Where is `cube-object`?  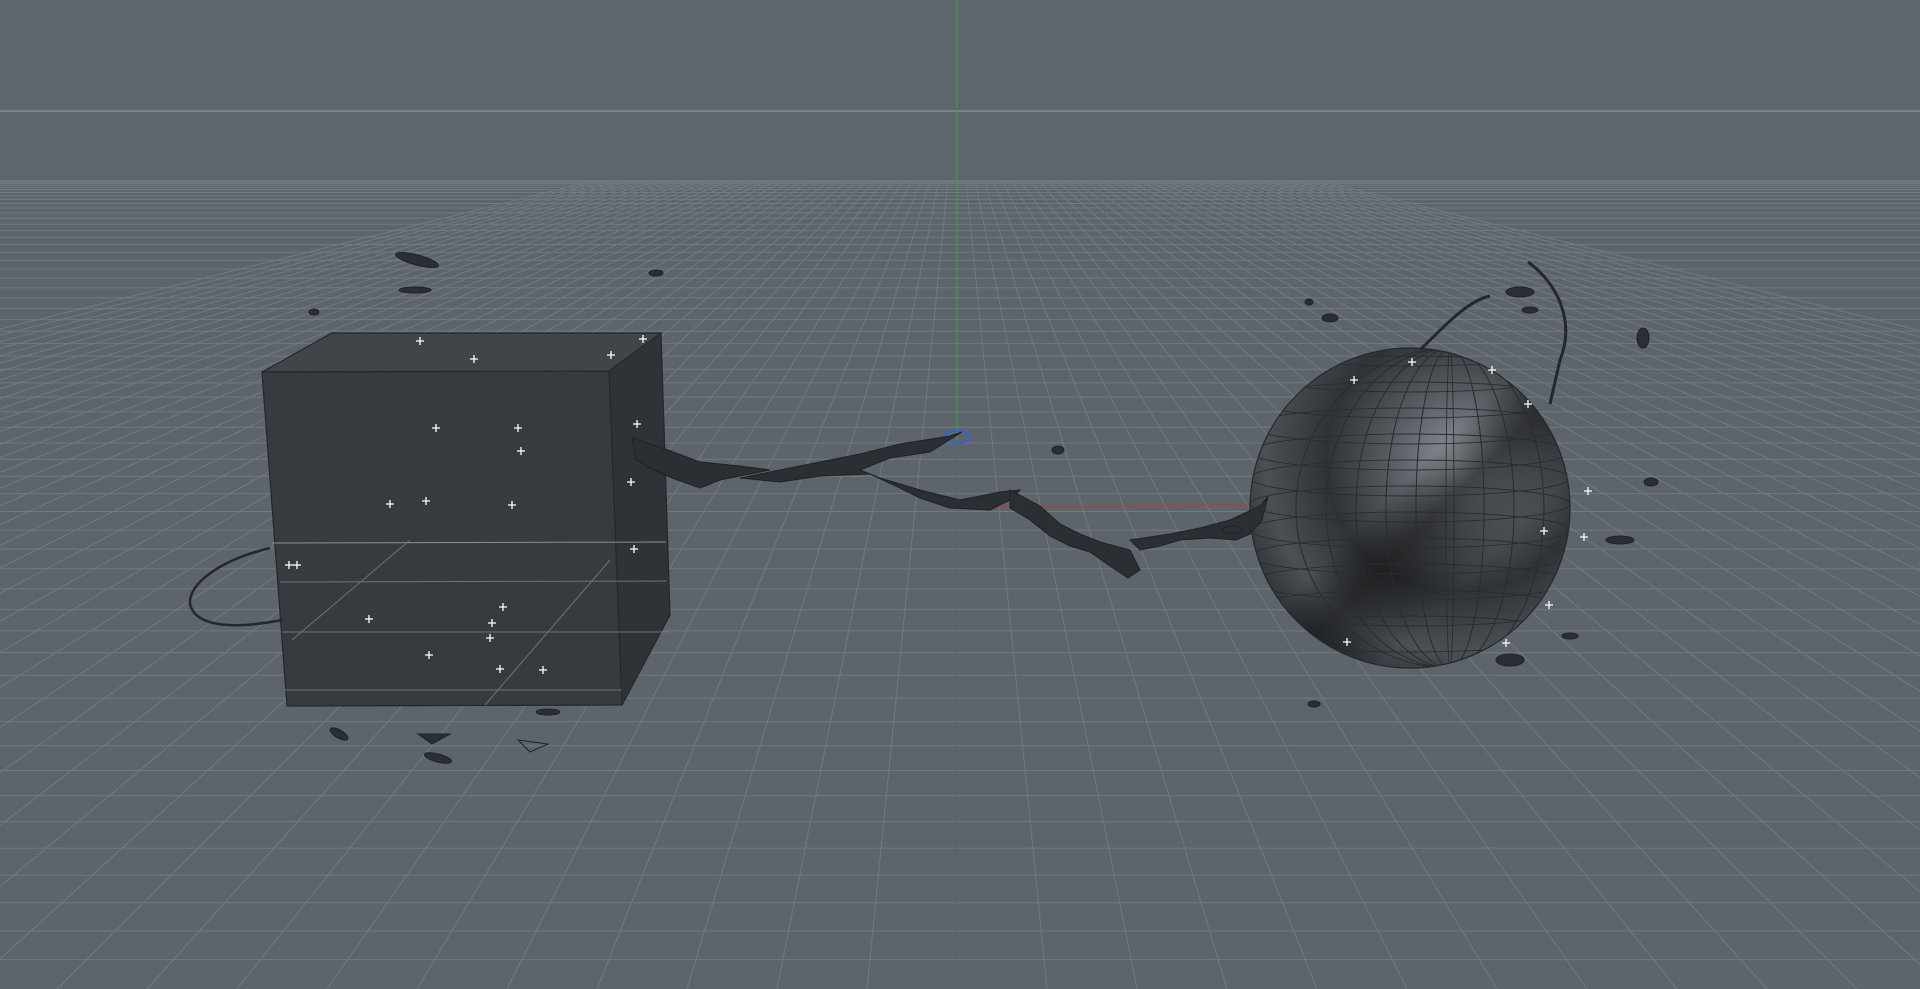
cube-object is located at coordinates (466, 519).